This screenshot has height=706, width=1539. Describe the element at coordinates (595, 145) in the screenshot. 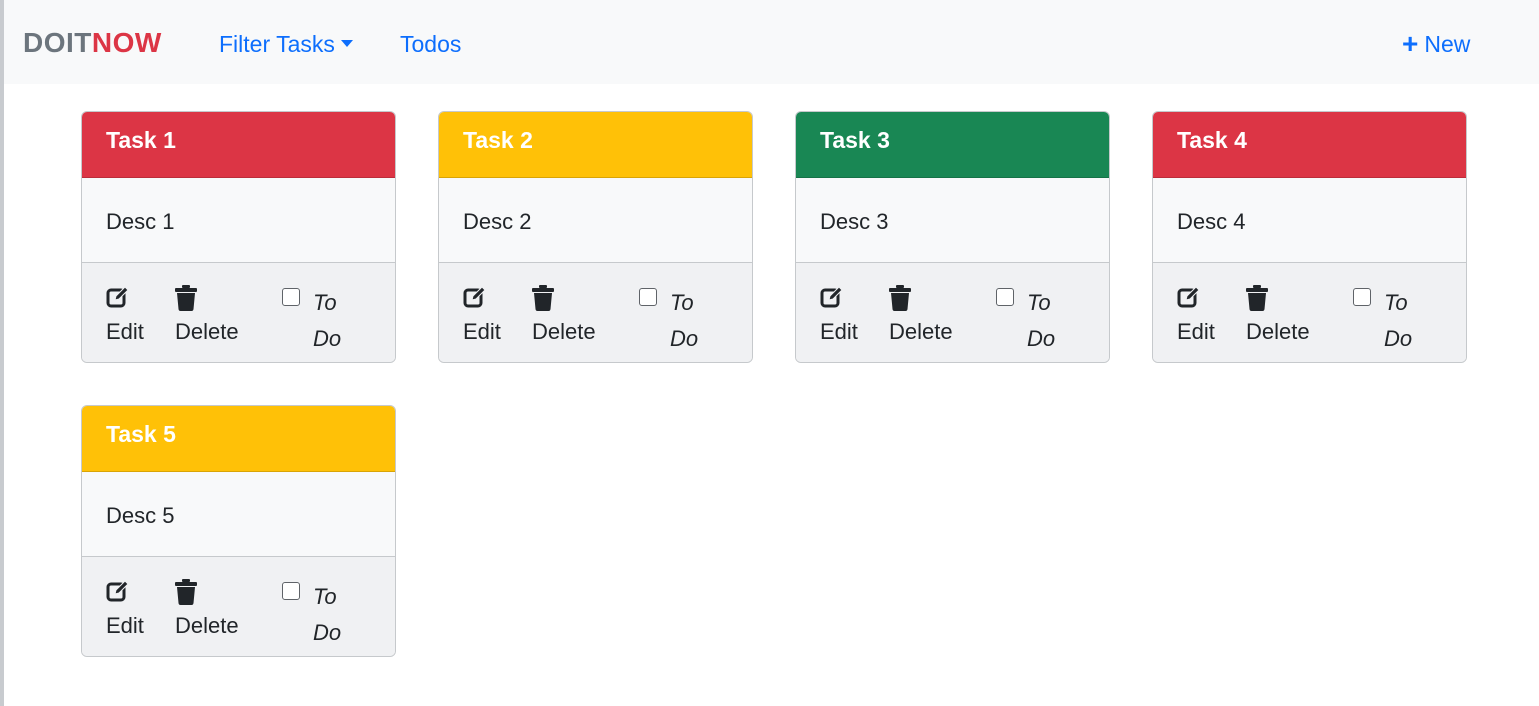

I see `task-card-header: Task 2` at that location.